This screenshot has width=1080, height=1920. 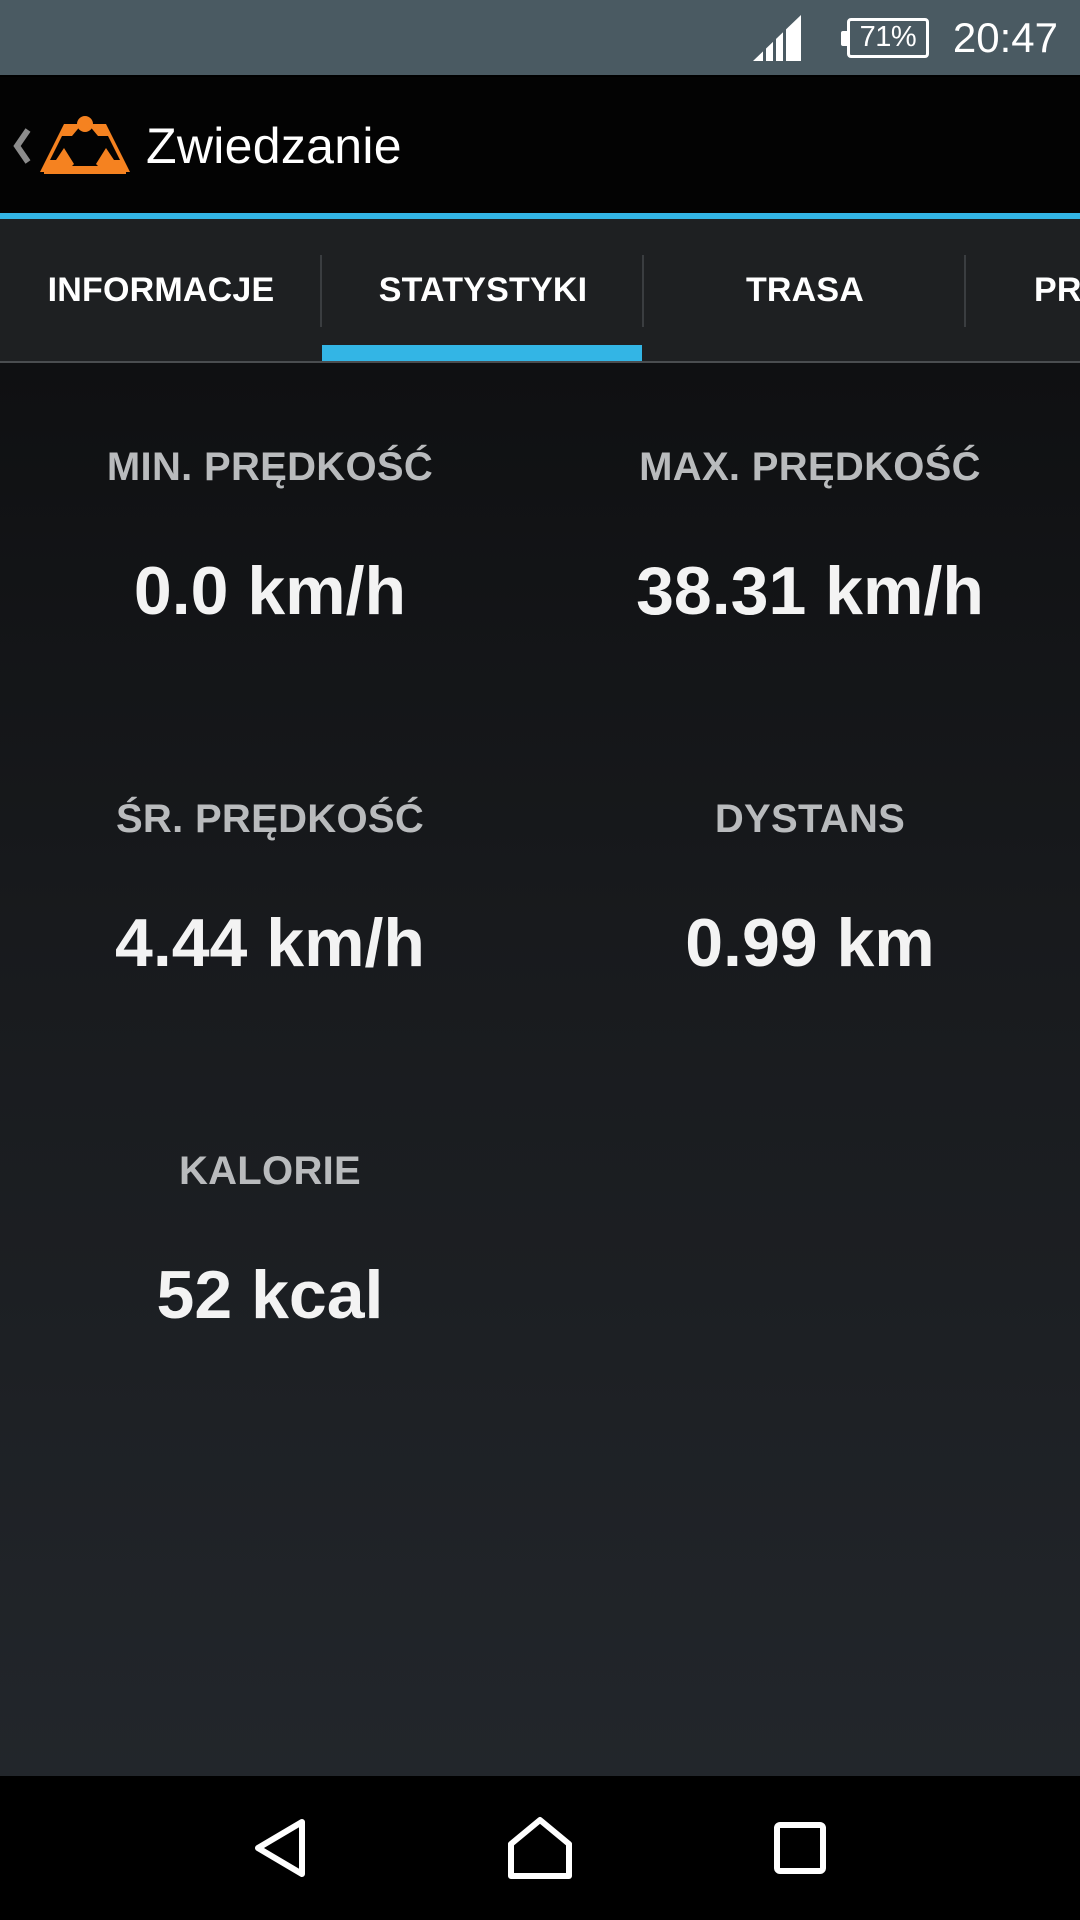 I want to click on battery-icon: 71%, so click(x=884, y=37).